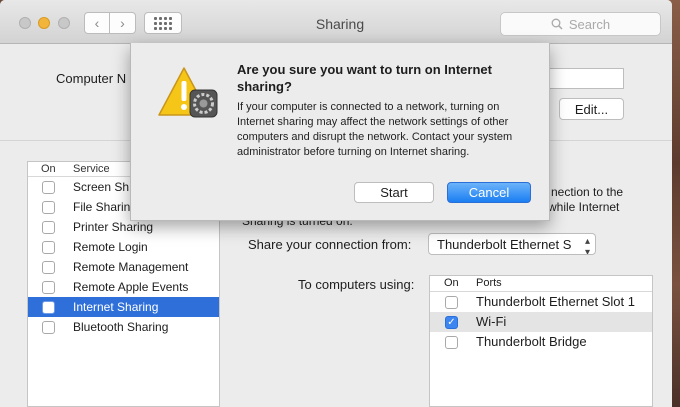 This screenshot has width=680, height=407. I want to click on port-label: Thunderbolt Ethernet Slot 1, so click(555, 301).